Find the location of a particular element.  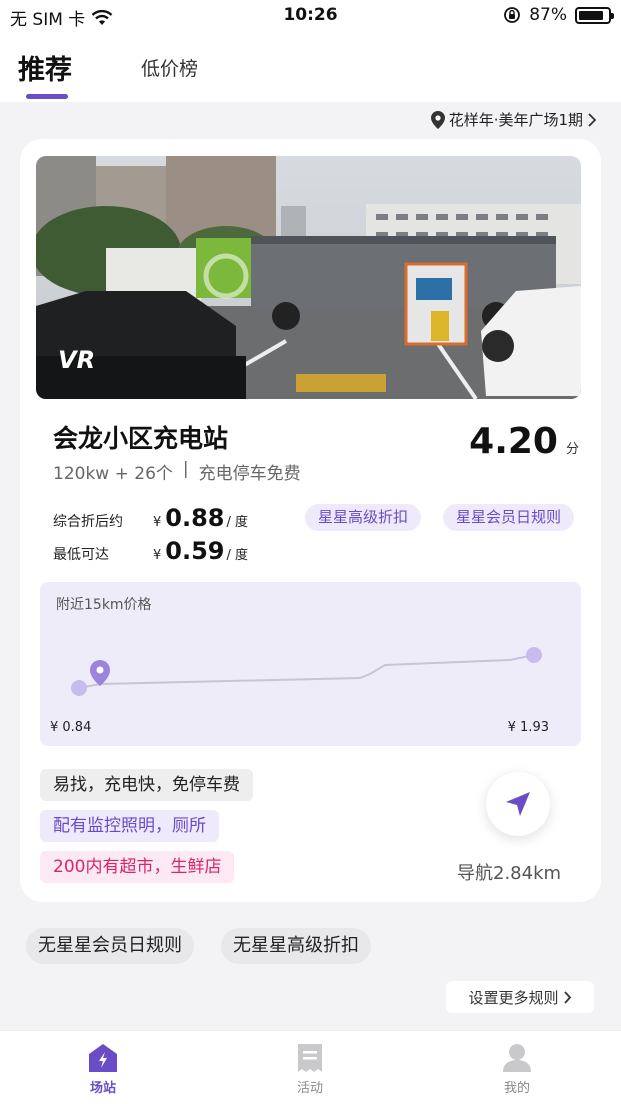

bottom-nav: 场站 活动 我的 is located at coordinates (310, 1067).